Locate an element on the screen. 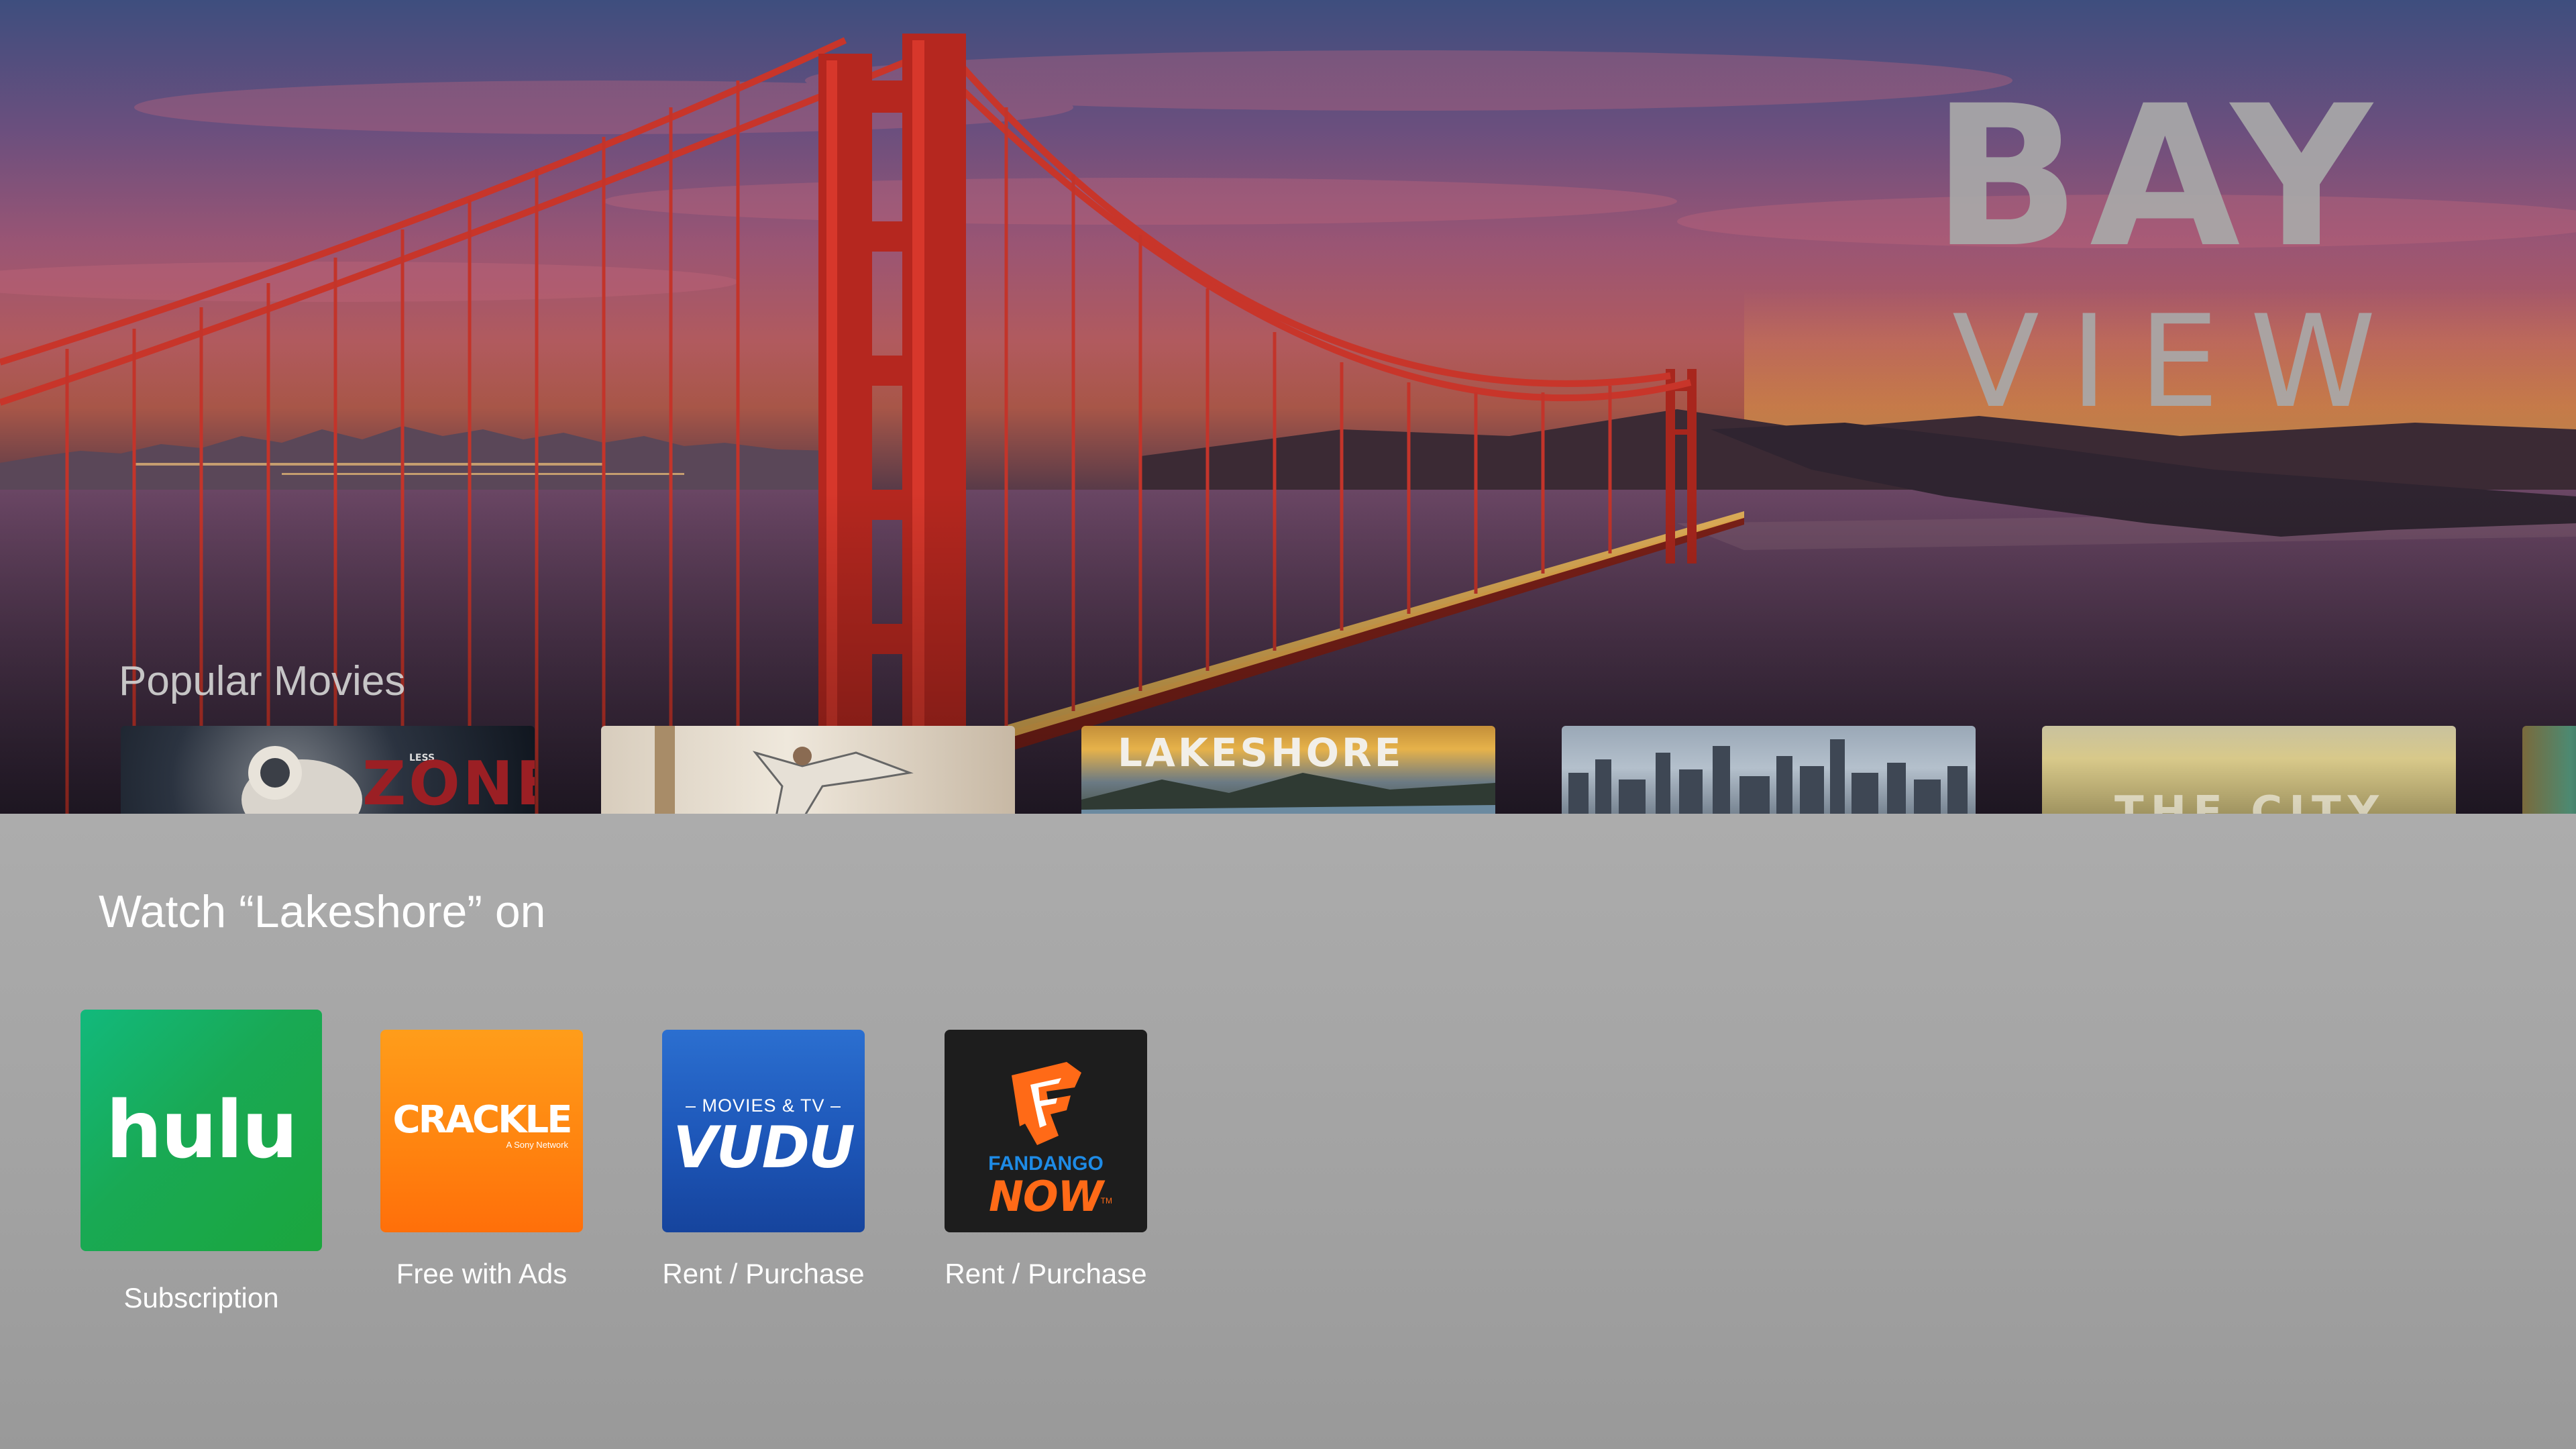 The image size is (2576, 1449). provider-vudu: – MOVIES & TV – VUDU Rent / Purchase is located at coordinates (763, 1160).